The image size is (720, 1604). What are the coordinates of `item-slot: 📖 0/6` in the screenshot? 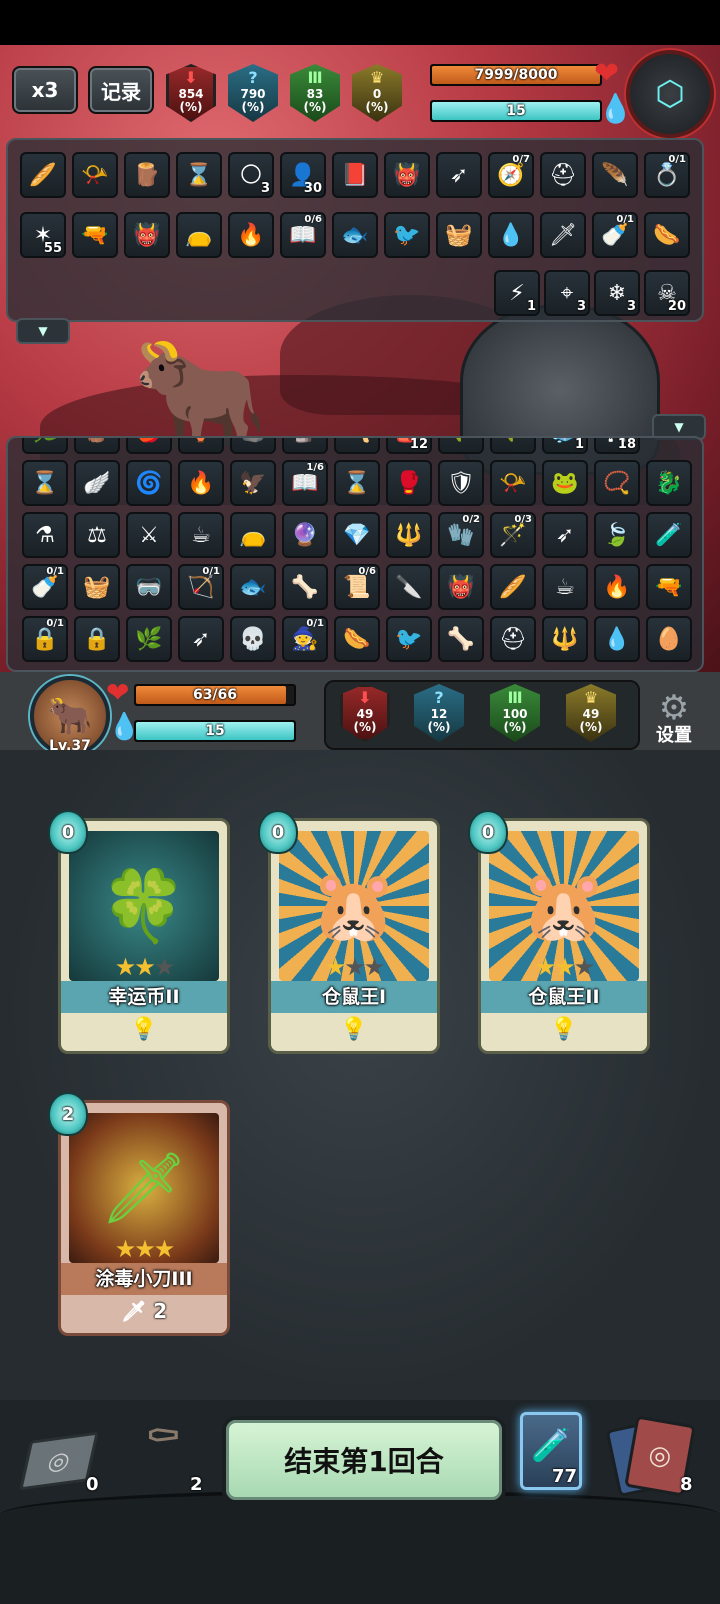 It's located at (303, 235).